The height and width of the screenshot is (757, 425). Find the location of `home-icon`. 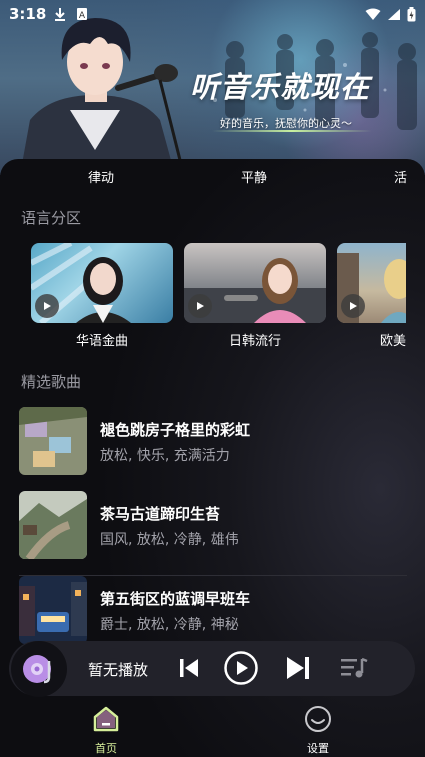

home-icon is located at coordinates (106, 719).